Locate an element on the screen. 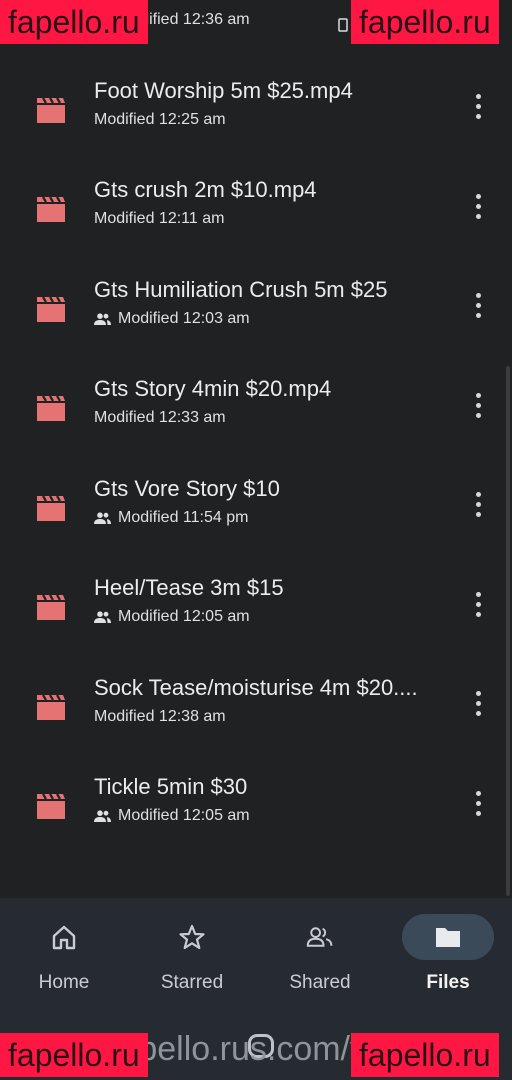 Image resolution: width=512 pixels, height=1080 pixels. file-name: Tickle 5min $30 is located at coordinates (171, 786).